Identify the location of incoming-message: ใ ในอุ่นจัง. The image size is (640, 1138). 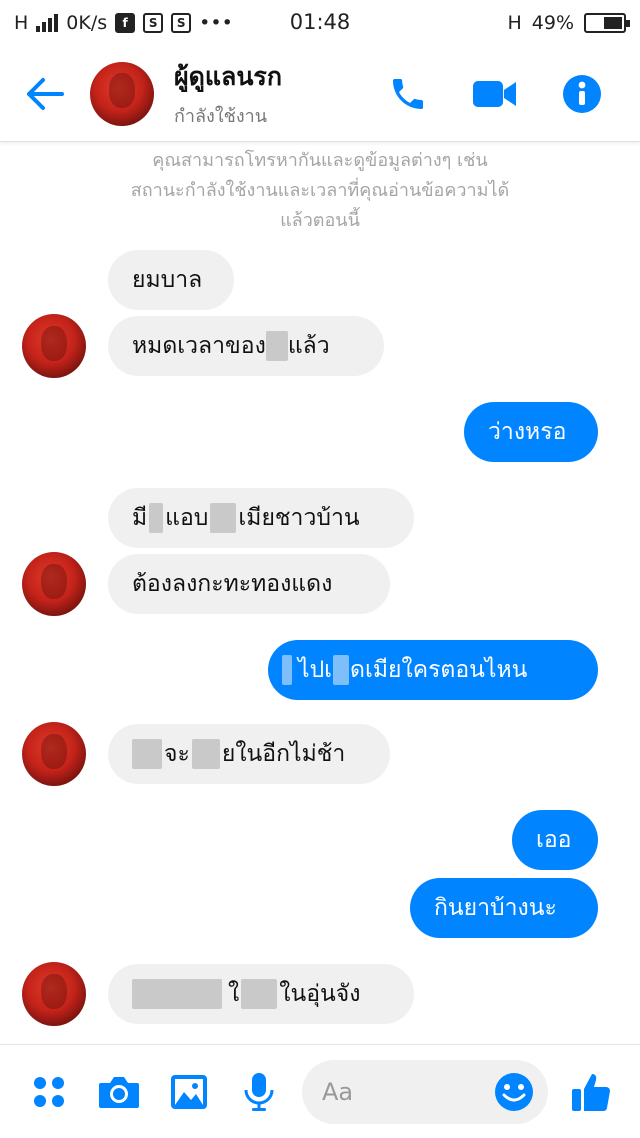
(261, 994).